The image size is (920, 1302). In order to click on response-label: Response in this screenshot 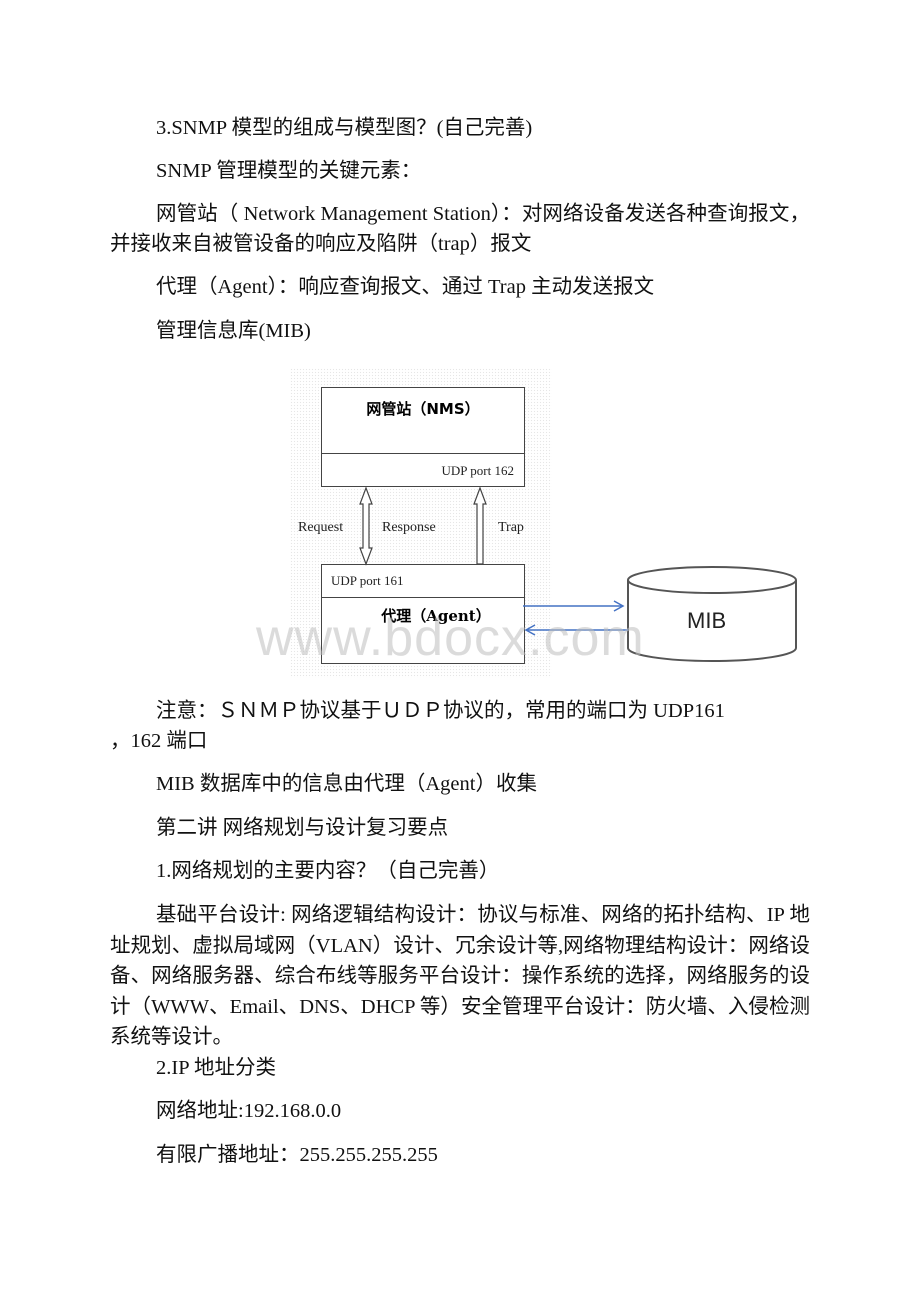, I will do `click(409, 527)`.